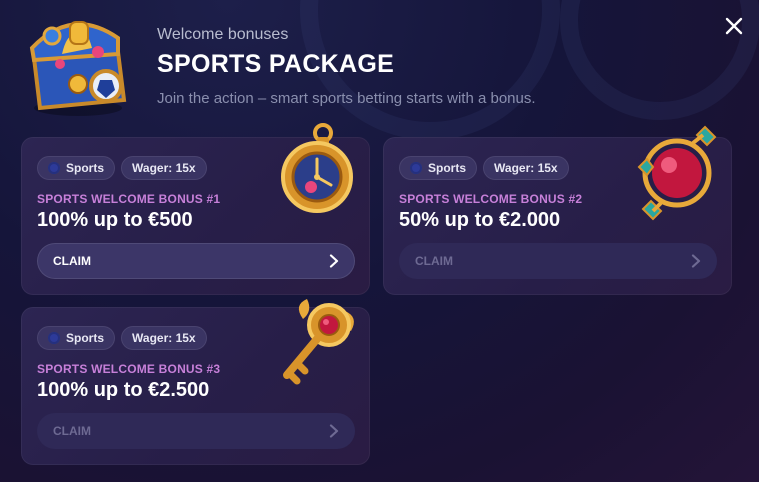  What do you see at coordinates (223, 34) in the screenshot?
I see `welcome-bonuses-subtitle: Welcome bonuses` at bounding box center [223, 34].